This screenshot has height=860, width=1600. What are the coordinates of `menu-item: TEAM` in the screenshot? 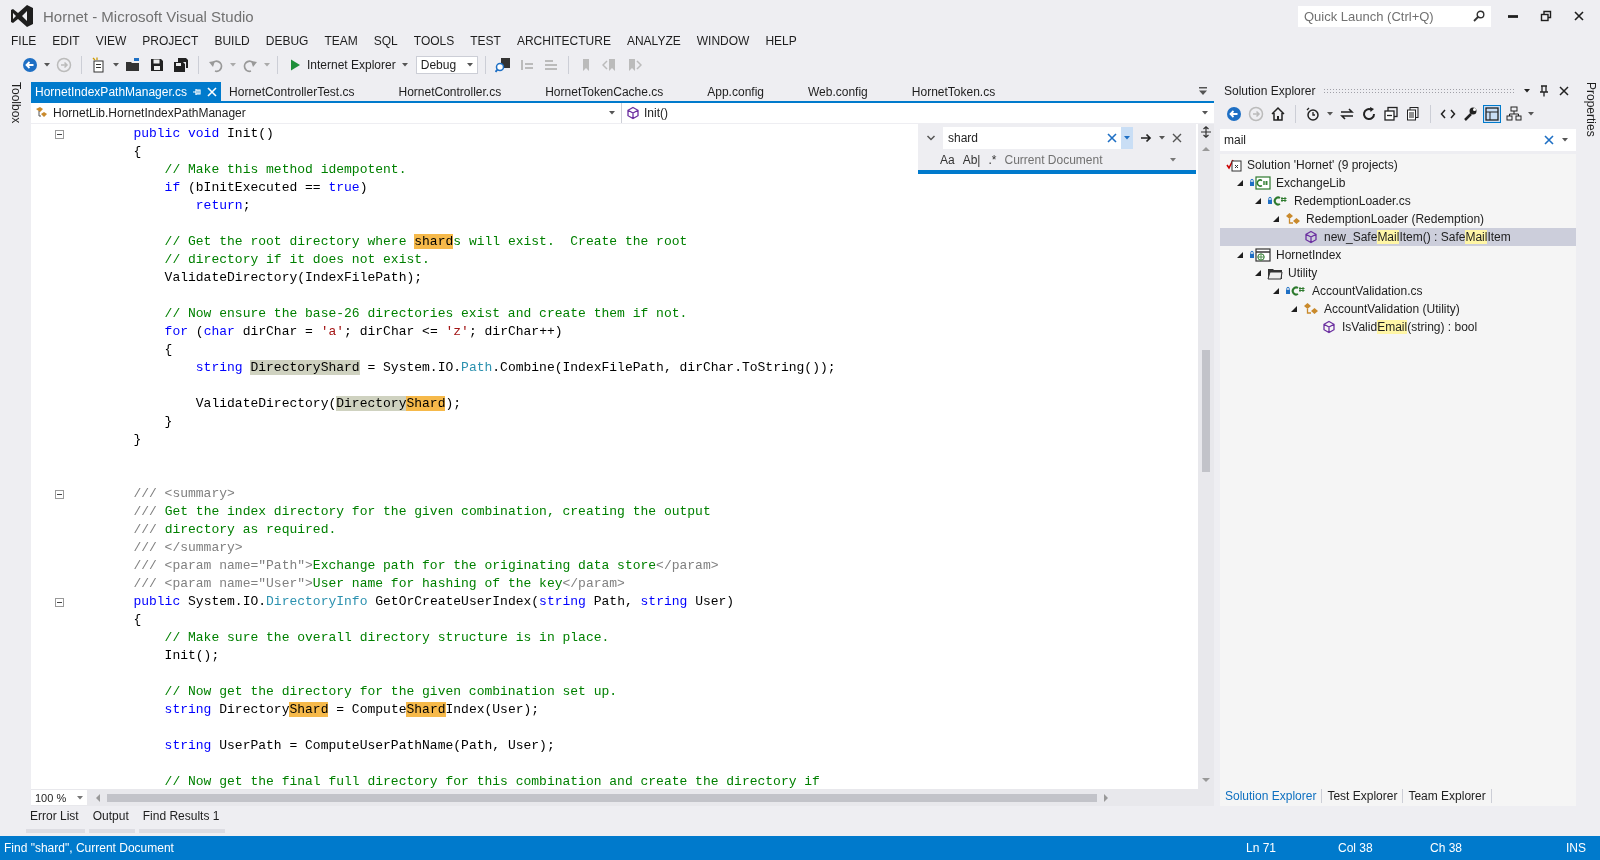 It's located at (341, 41).